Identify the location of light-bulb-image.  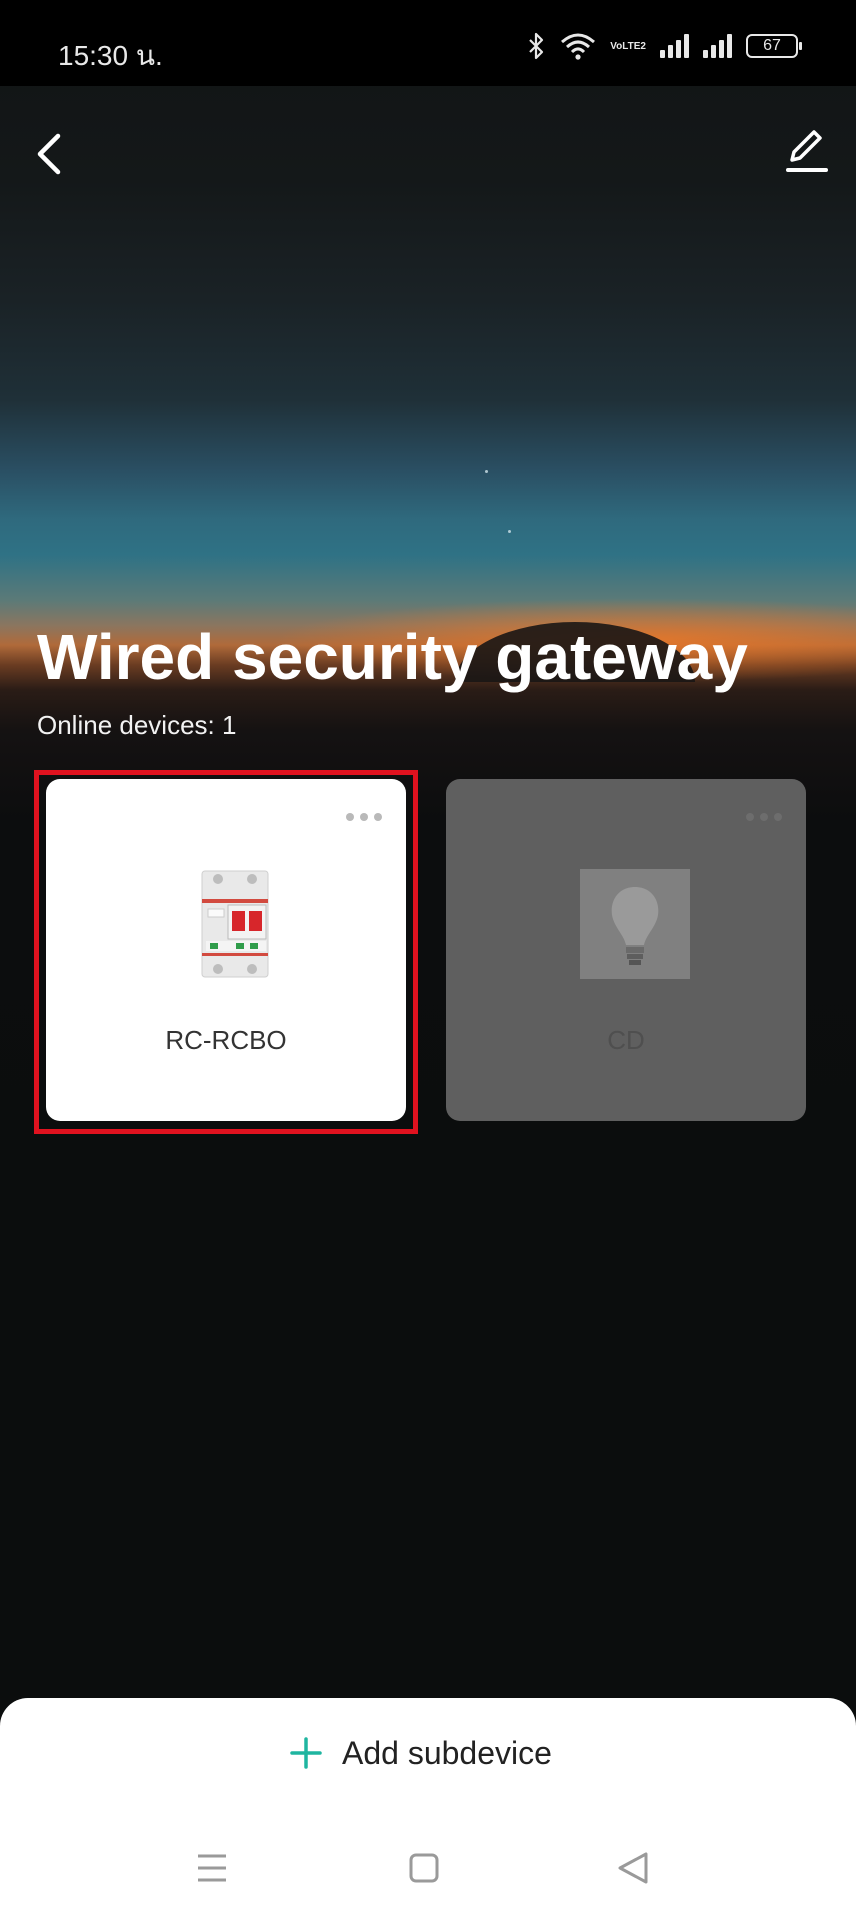
(635, 924).